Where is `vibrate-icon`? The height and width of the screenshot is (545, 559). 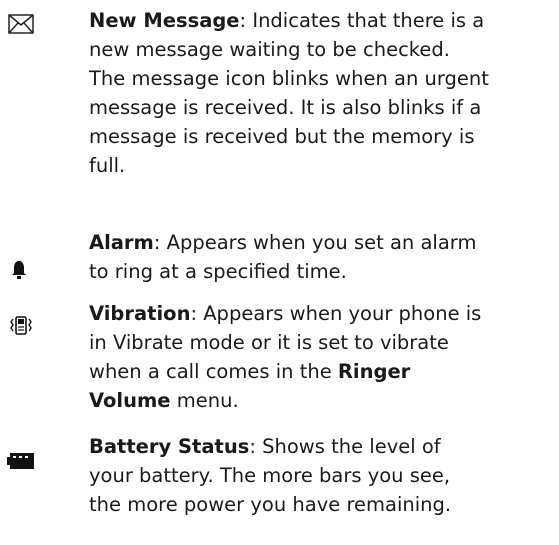
vibrate-icon is located at coordinates (21, 325).